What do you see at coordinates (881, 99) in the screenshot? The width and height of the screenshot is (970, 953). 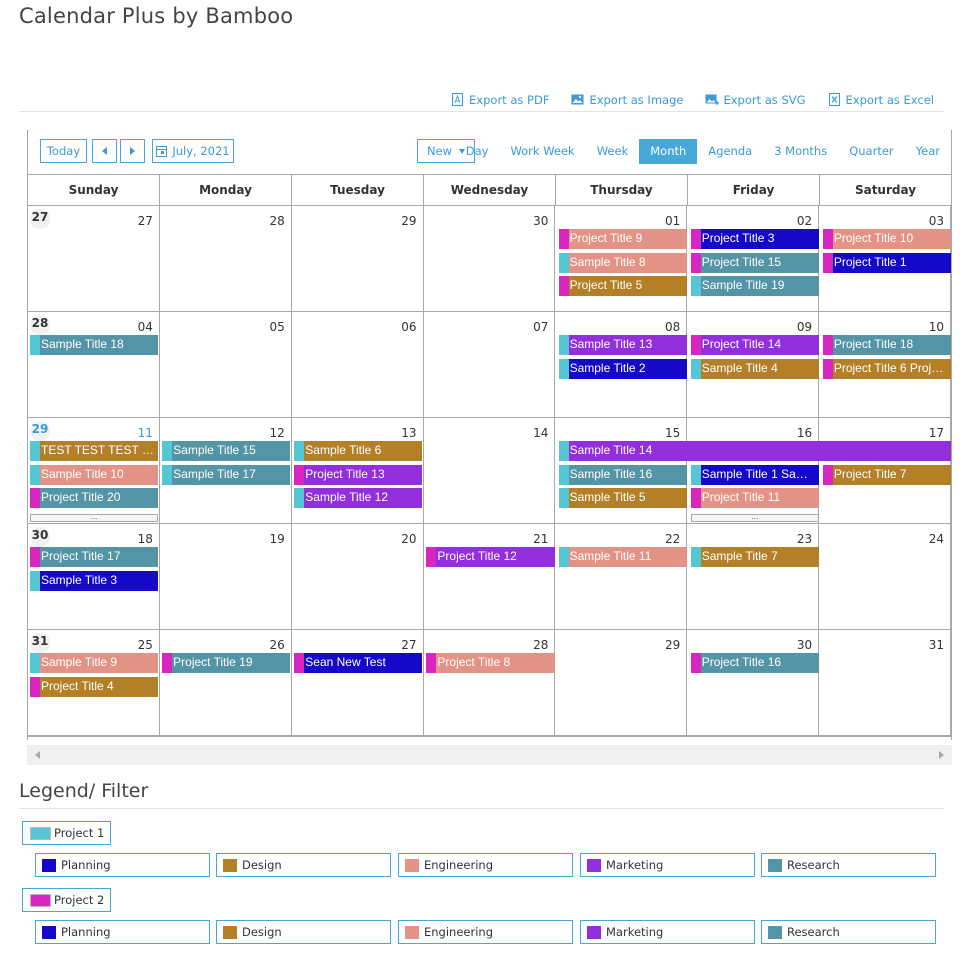 I see `export-excel-link: Export as Excel` at bounding box center [881, 99].